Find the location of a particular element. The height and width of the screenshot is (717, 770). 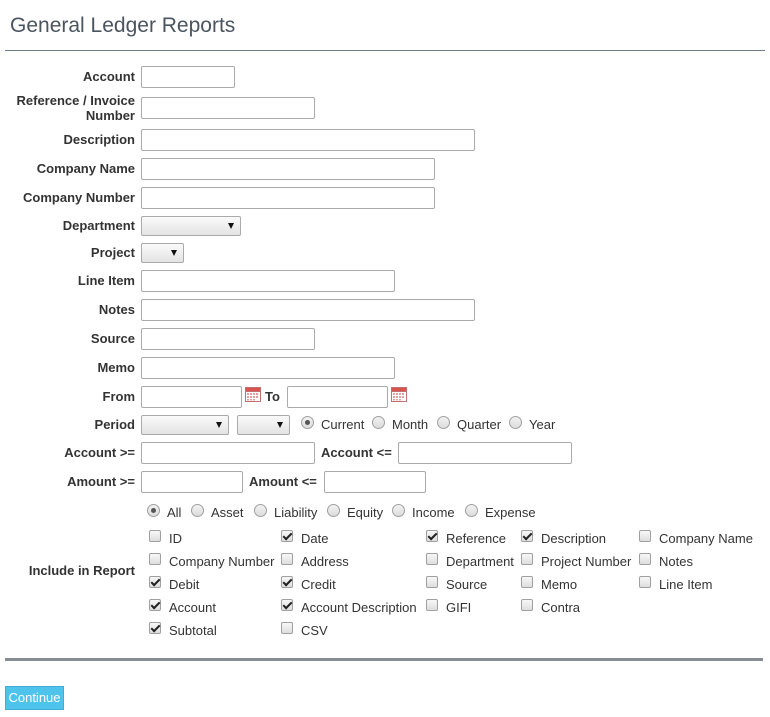

reference-input is located at coordinates (228, 108).